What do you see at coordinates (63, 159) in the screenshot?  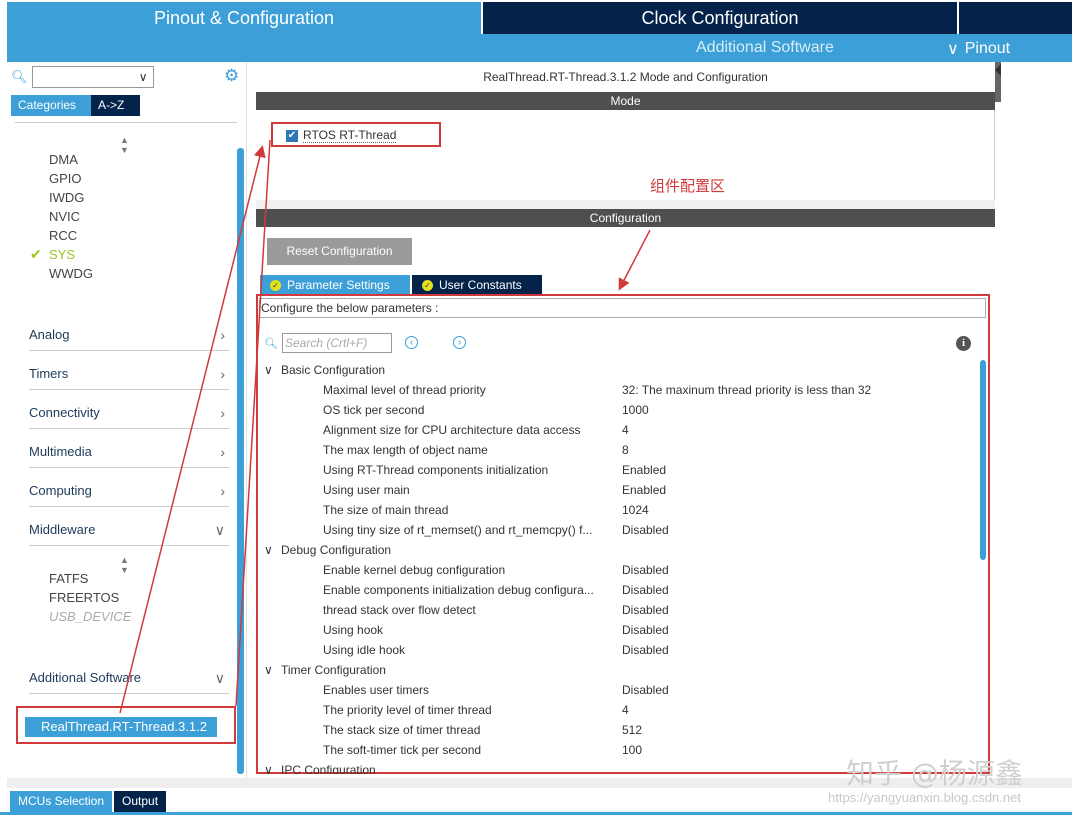 I see `tree-item-dma: DMA` at bounding box center [63, 159].